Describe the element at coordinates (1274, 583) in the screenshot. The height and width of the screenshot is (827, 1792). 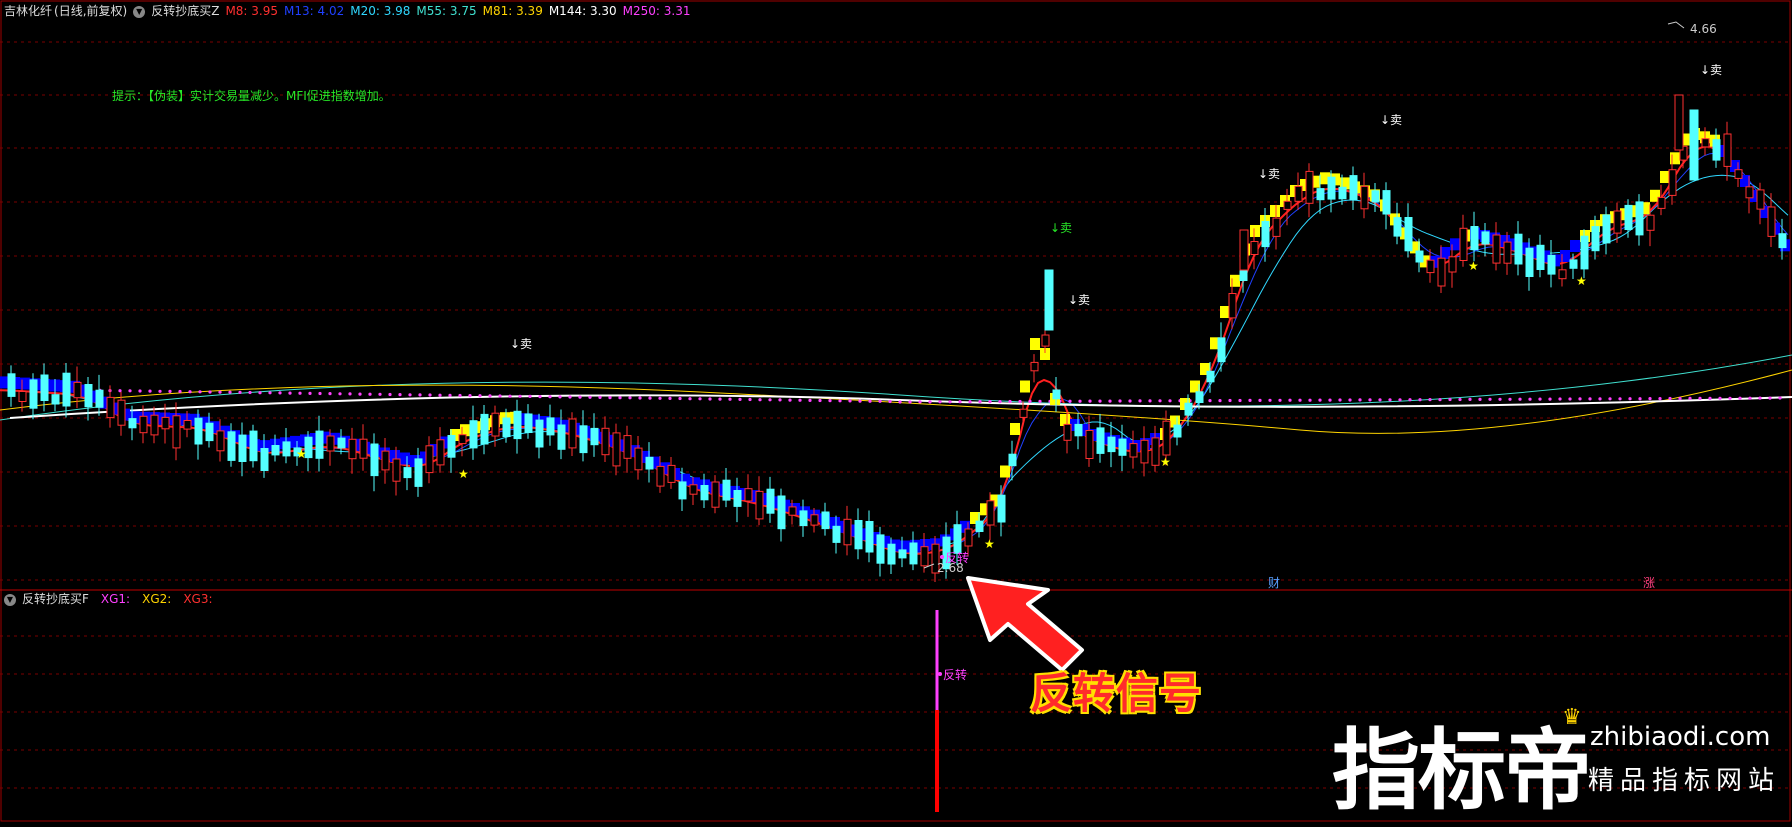
I see `event-cai-label: 财` at that location.